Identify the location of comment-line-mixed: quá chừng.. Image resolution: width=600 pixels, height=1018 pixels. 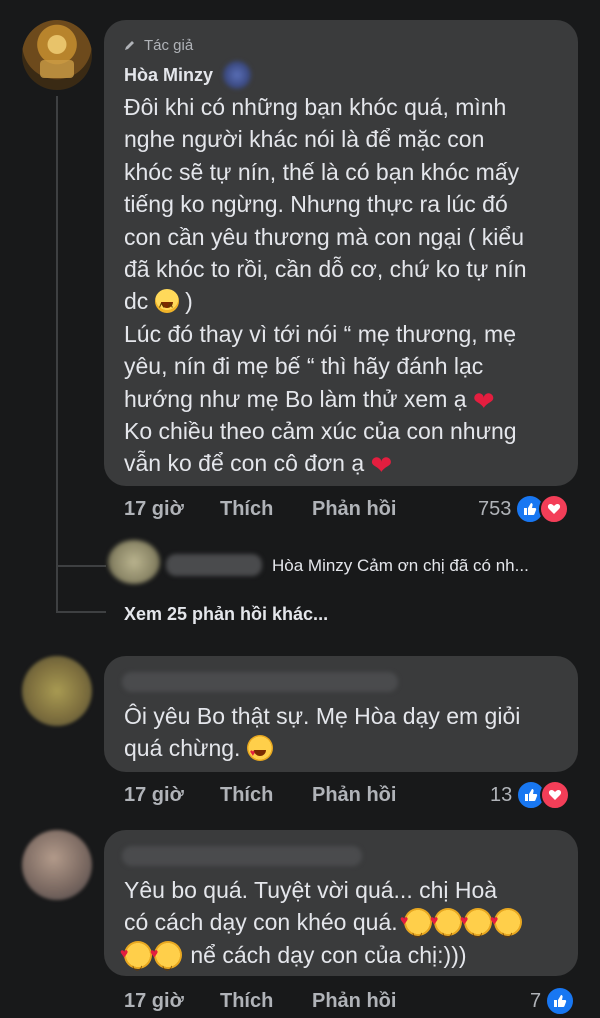
(322, 751).